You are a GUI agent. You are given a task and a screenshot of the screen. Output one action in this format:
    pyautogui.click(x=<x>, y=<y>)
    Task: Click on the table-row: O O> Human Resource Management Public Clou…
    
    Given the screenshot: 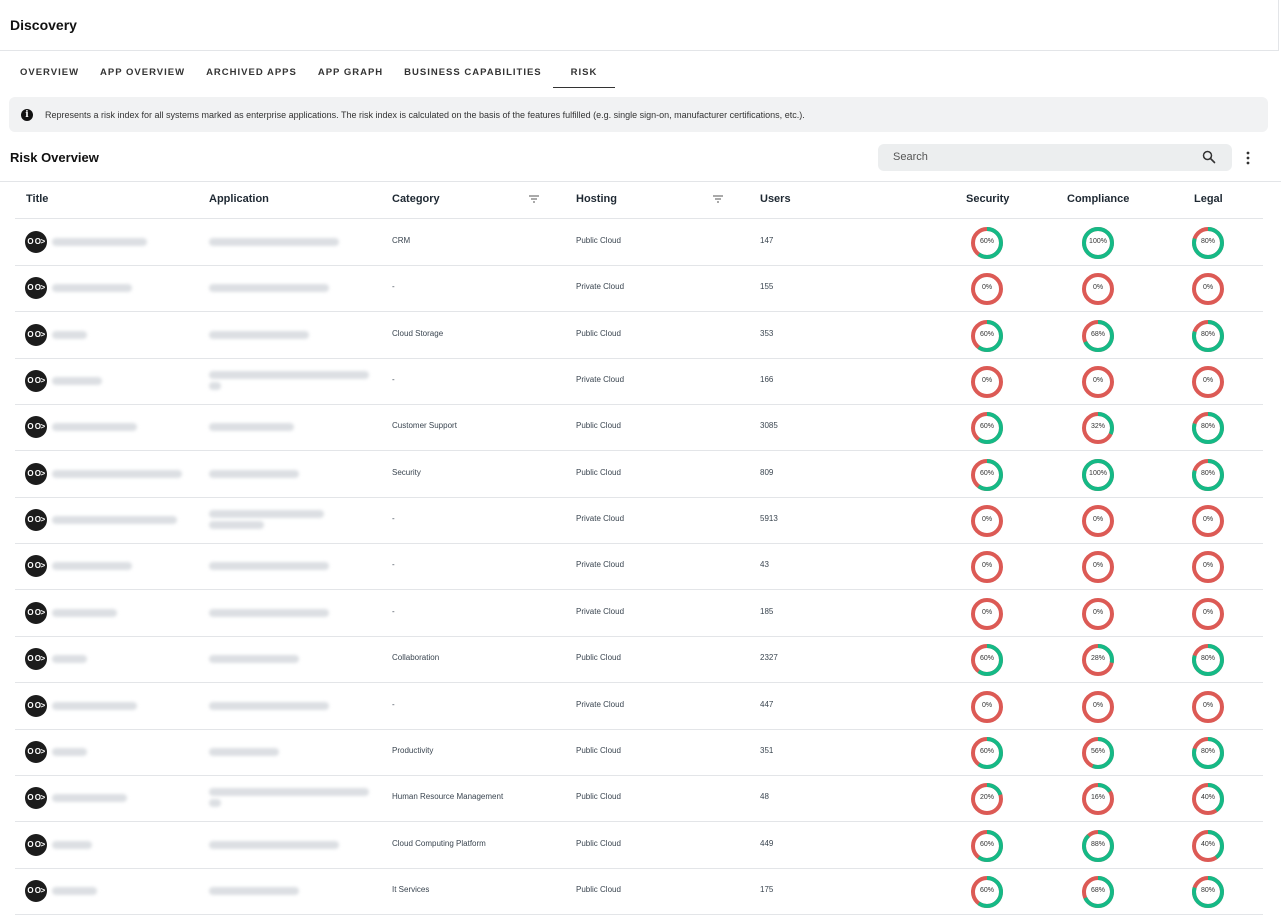 What is the action you would take?
    pyautogui.click(x=639, y=799)
    